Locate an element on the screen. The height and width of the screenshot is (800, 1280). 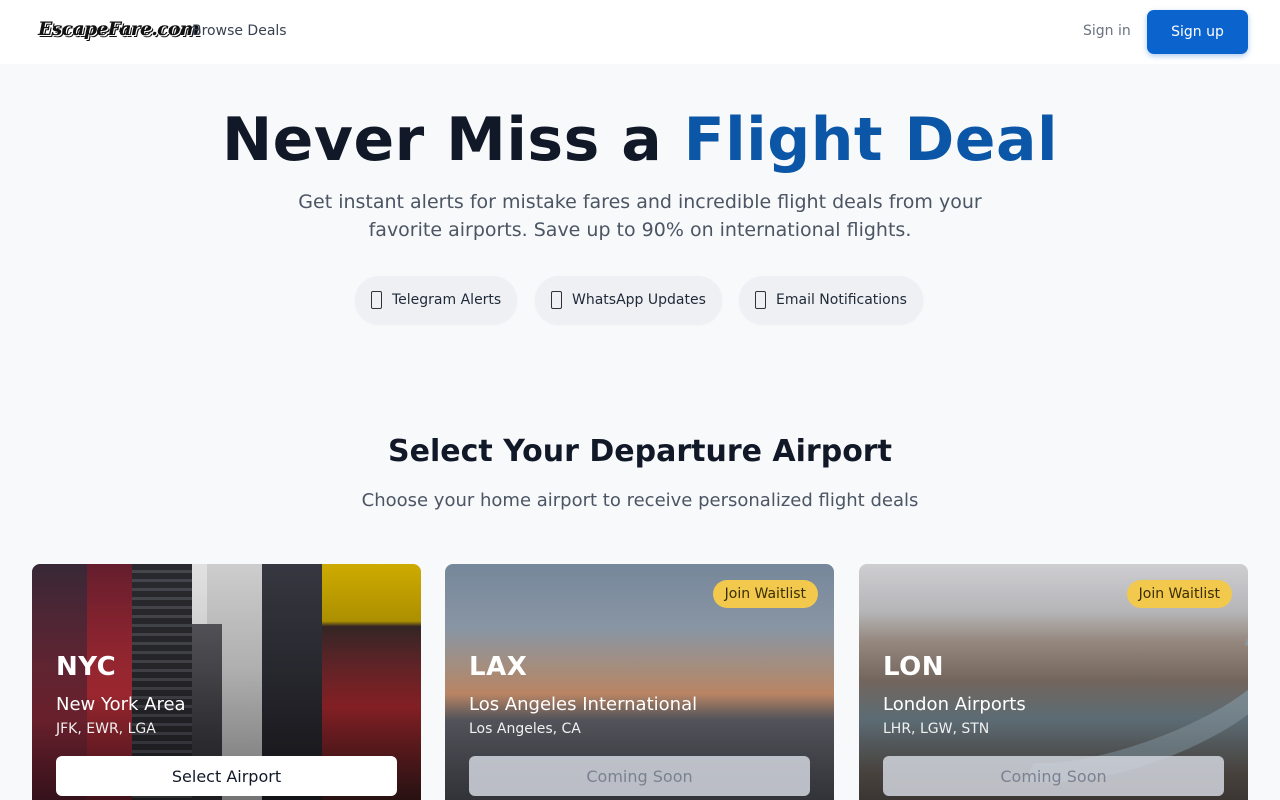
channel-telegram: Telegram Alerts is located at coordinates (436, 300).